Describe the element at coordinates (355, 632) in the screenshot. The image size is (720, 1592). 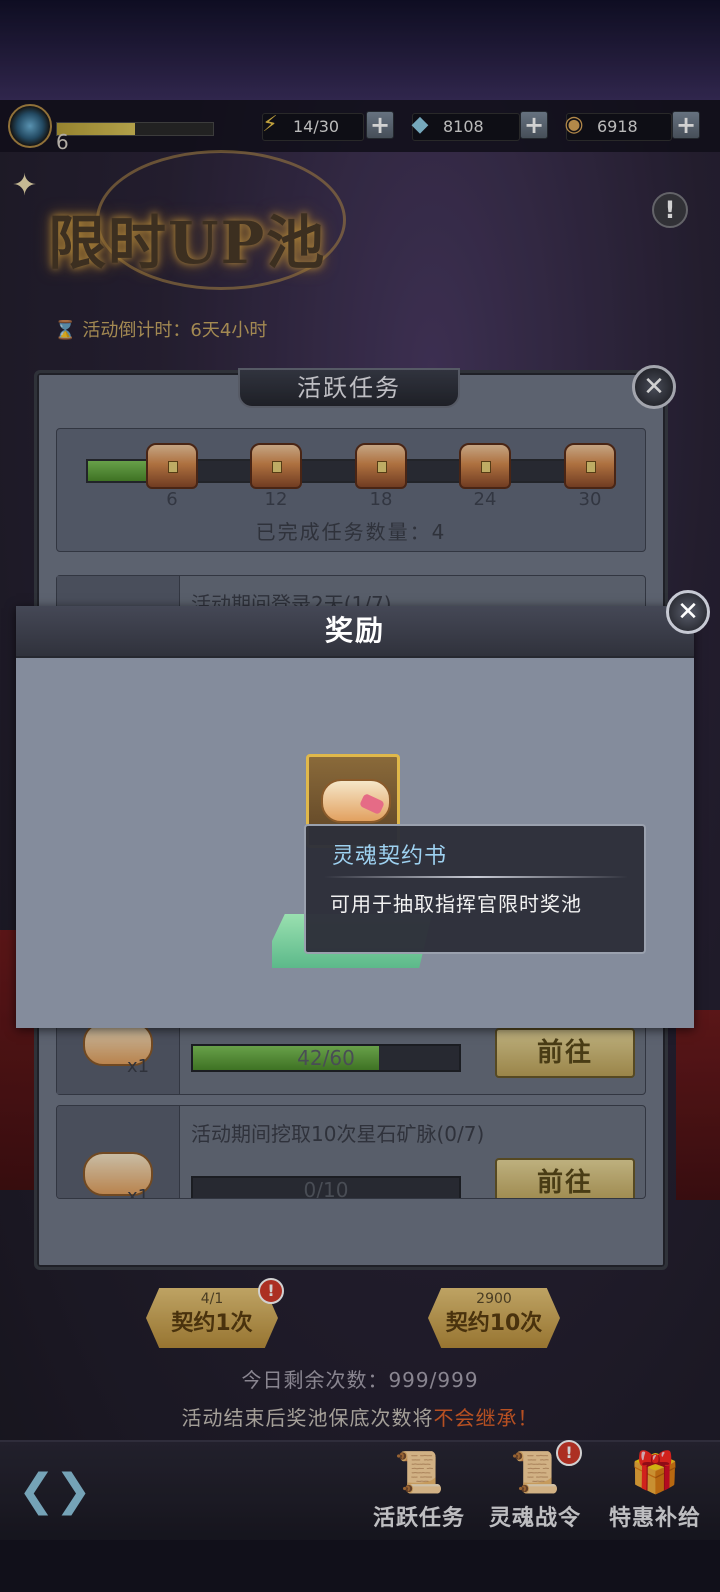
I see `reward-modal-title: 奖励` at that location.